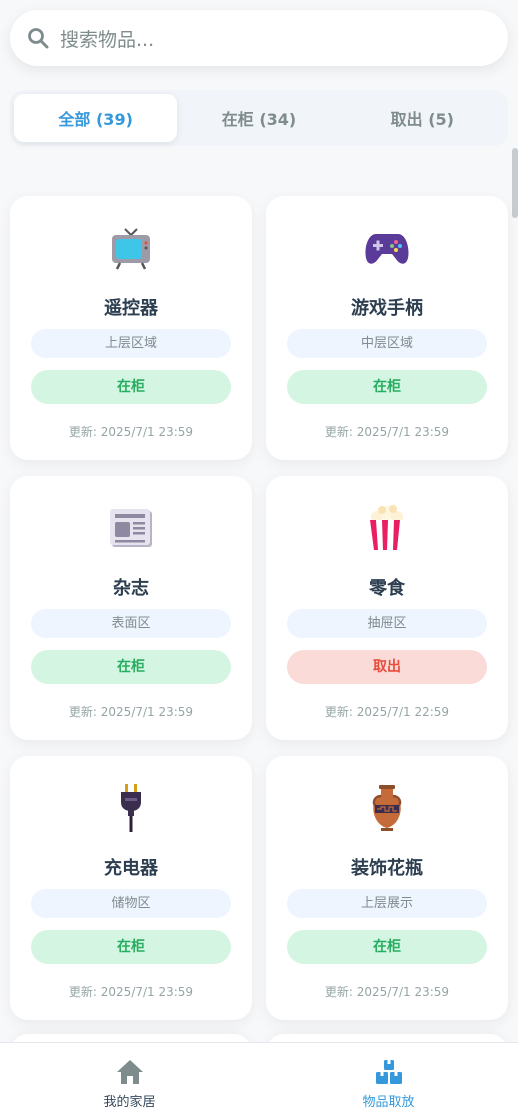 The height and width of the screenshot is (1120, 518). Describe the element at coordinates (387, 248) in the screenshot. I see `gamepad-icon` at that location.